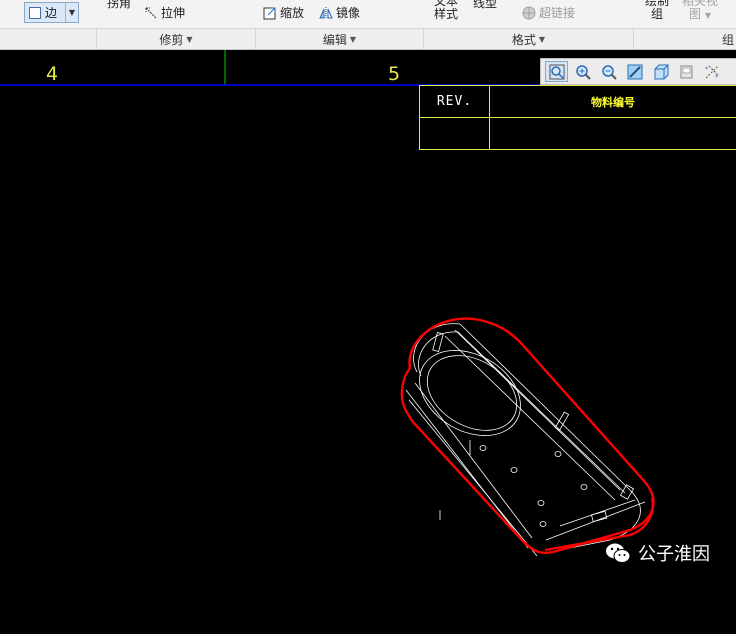 The height and width of the screenshot is (634, 736). I want to click on edge-select-label: 边, so click(51, 13).